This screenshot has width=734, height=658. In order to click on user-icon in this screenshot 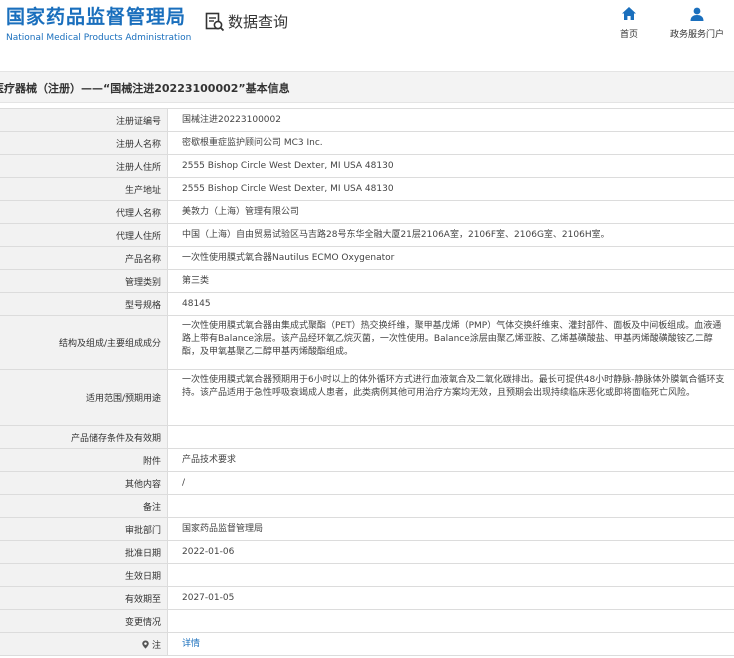, I will do `click(697, 14)`.